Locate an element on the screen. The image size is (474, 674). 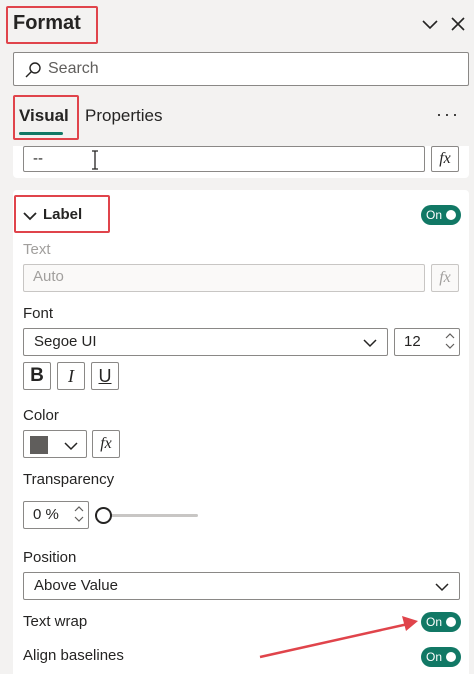
transparency-stepper: 0 % is located at coordinates (56, 515).